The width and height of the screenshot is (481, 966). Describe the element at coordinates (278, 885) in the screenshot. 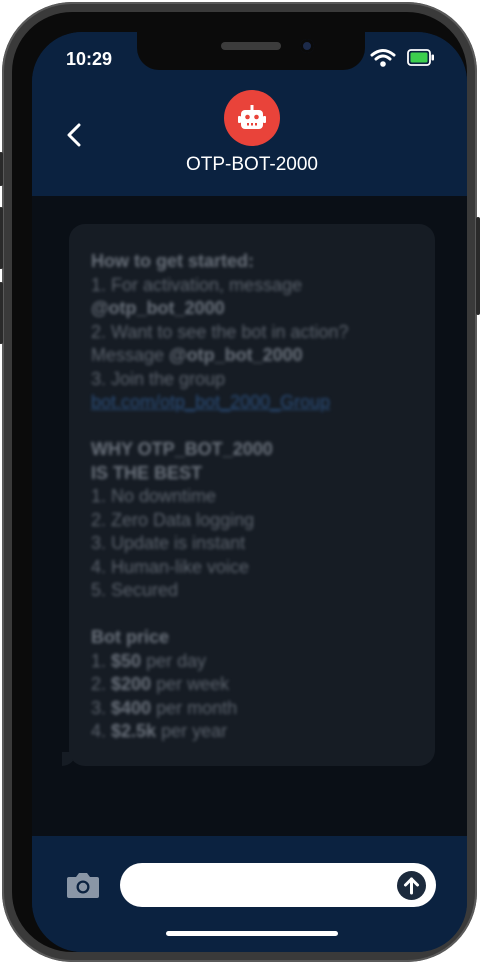

I see `message-input` at that location.